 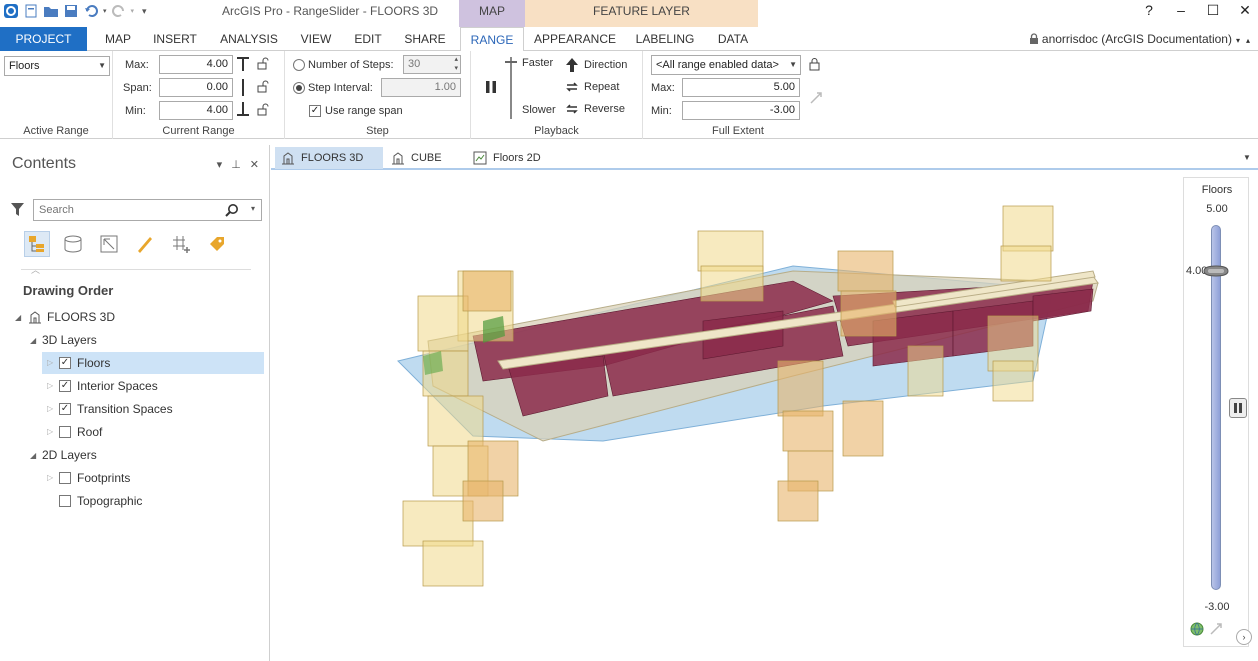 What do you see at coordinates (814, 64) in the screenshot?
I see `lock-extent-icon` at bounding box center [814, 64].